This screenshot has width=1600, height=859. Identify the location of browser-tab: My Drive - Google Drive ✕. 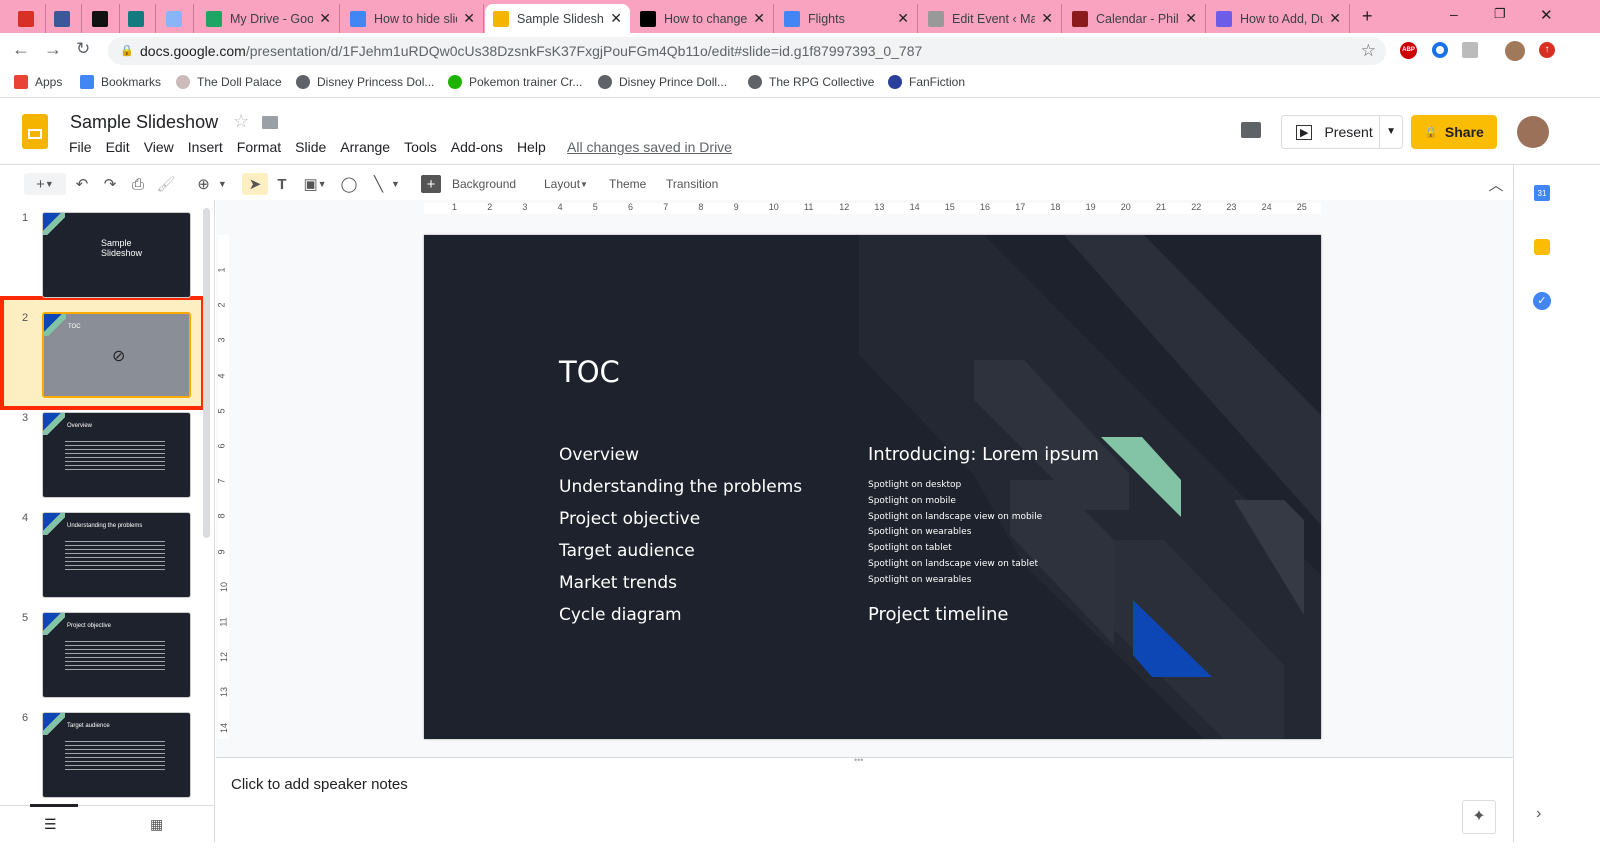
(269, 18).